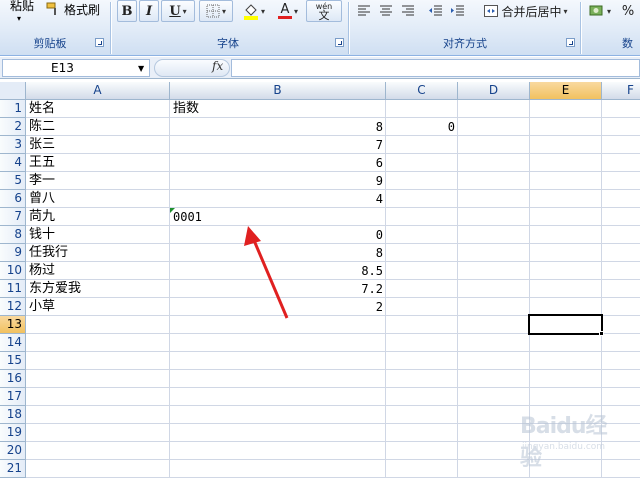 The image size is (640, 480). What do you see at coordinates (270, 278) in the screenshot?
I see `arrow-shaft` at bounding box center [270, 278].